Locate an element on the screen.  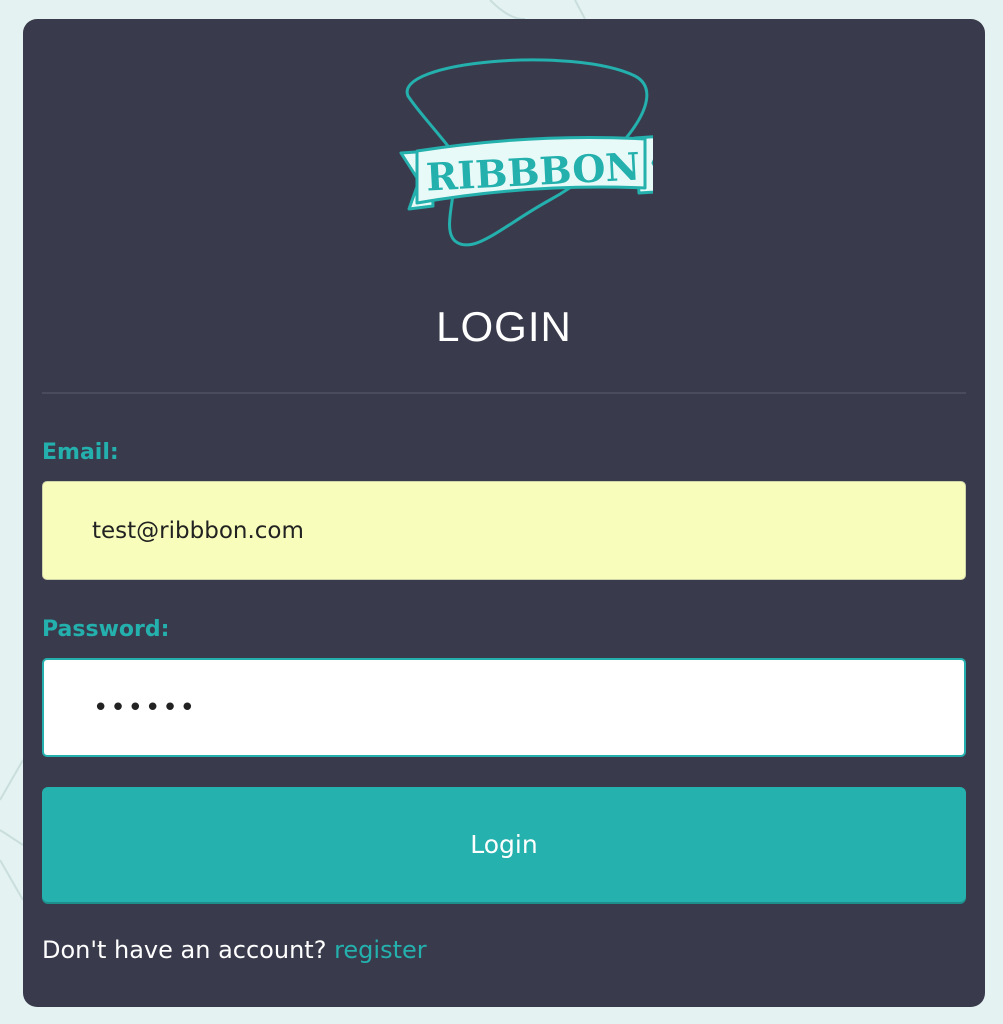
login-button: Login is located at coordinates (504, 844).